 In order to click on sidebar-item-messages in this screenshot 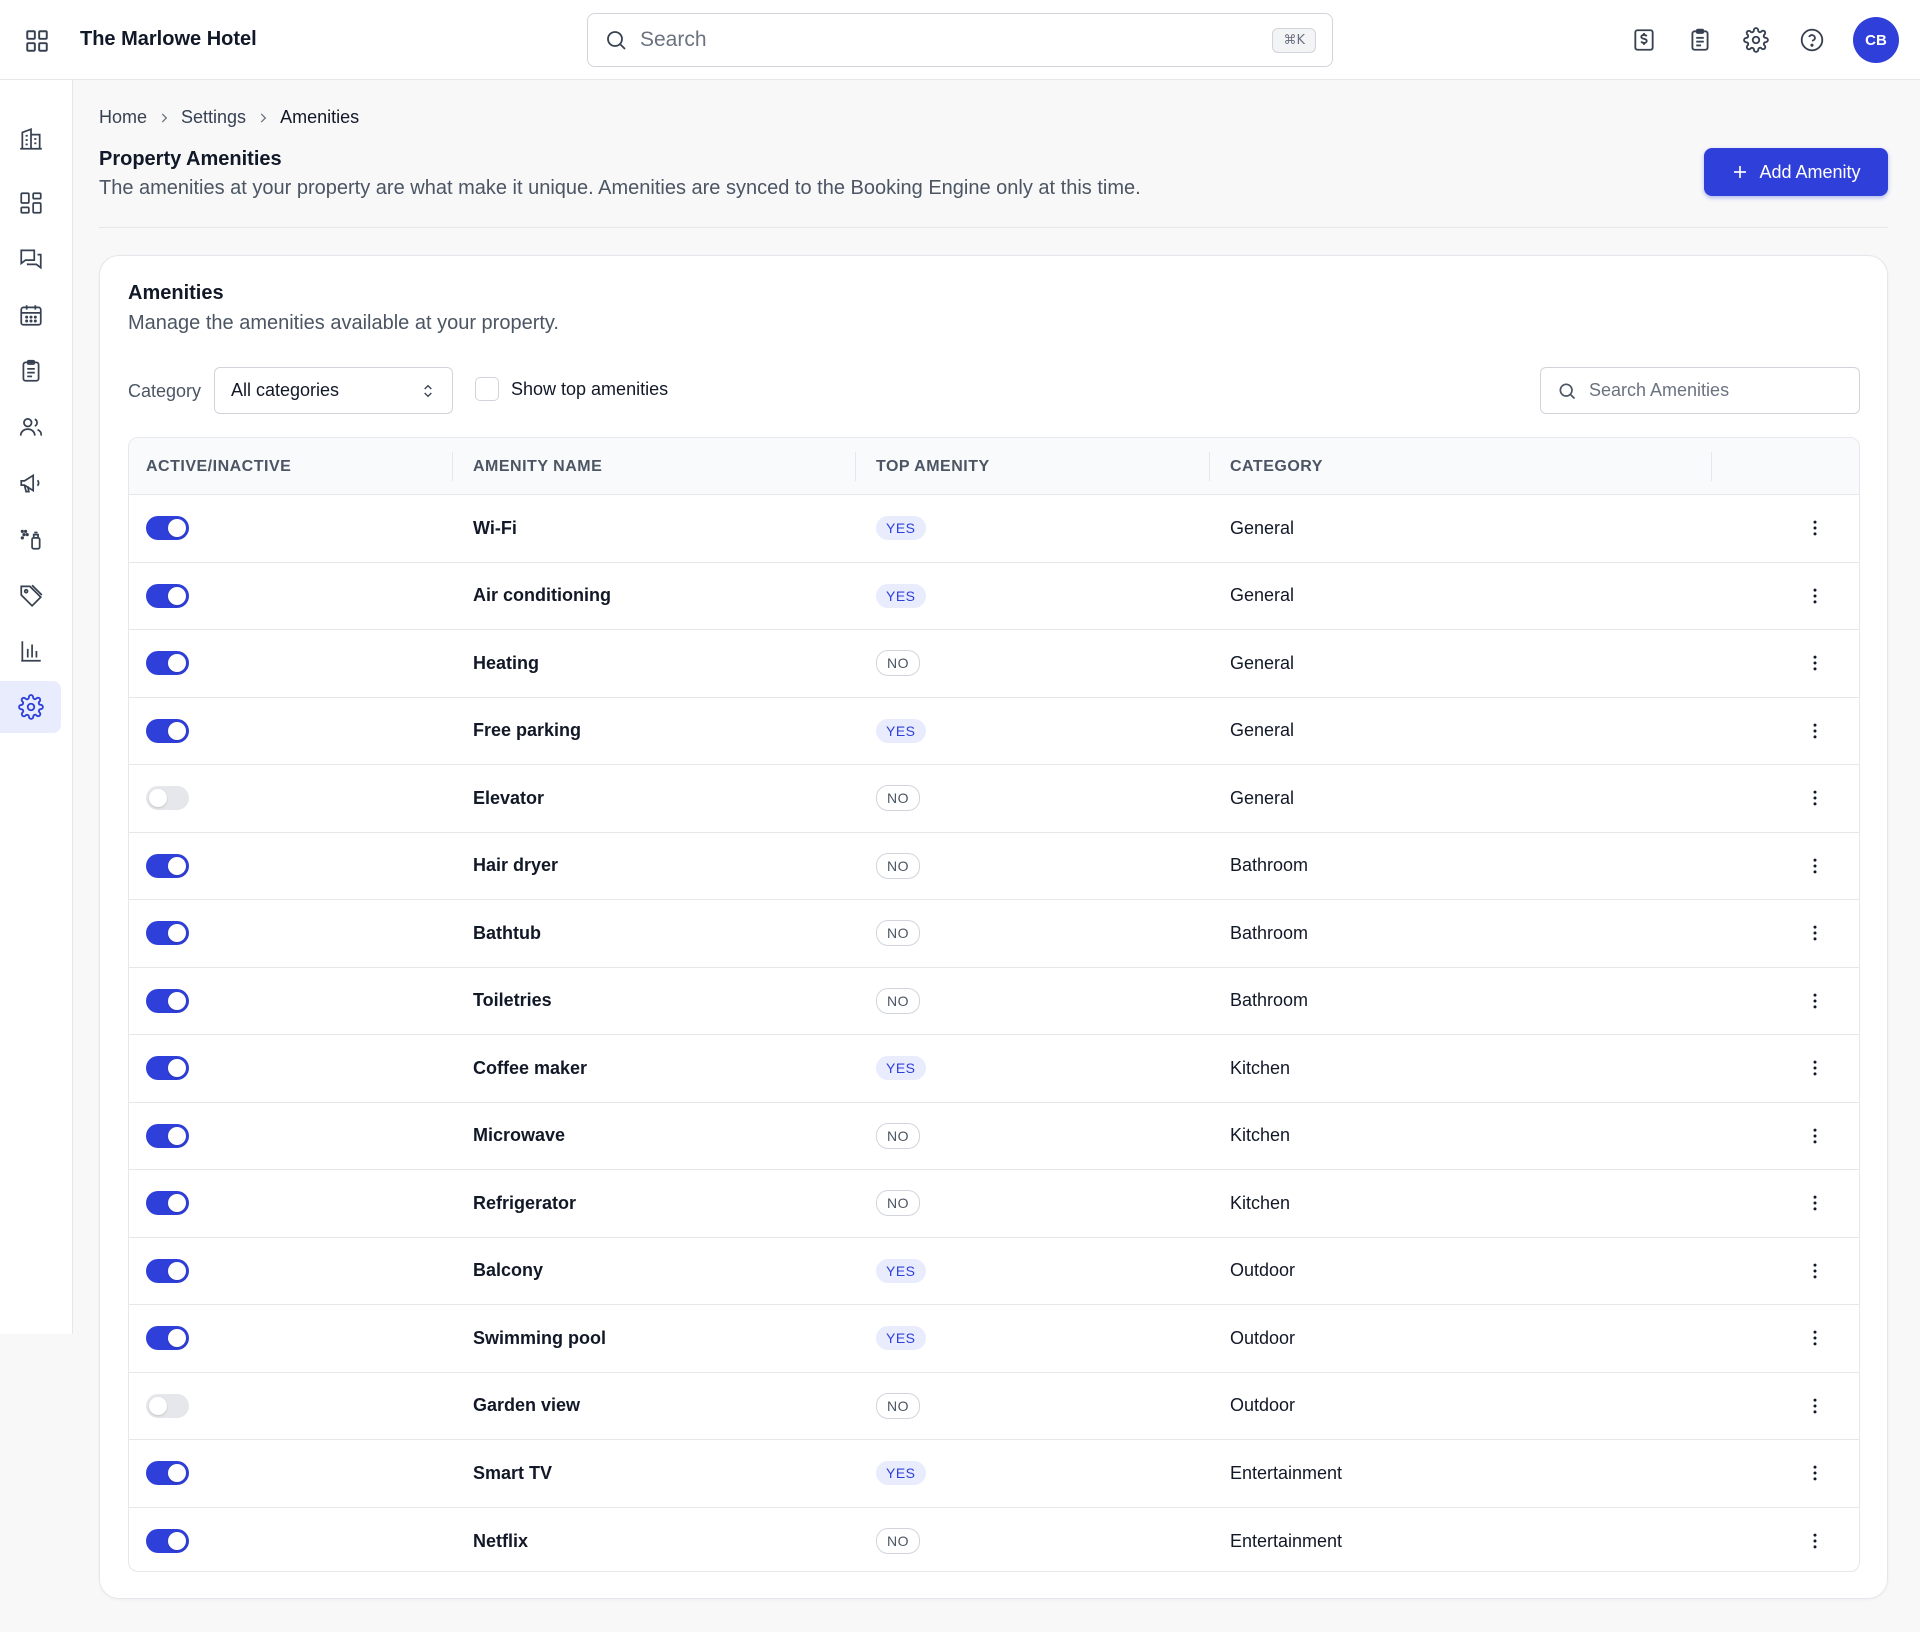, I will do `click(30, 259)`.